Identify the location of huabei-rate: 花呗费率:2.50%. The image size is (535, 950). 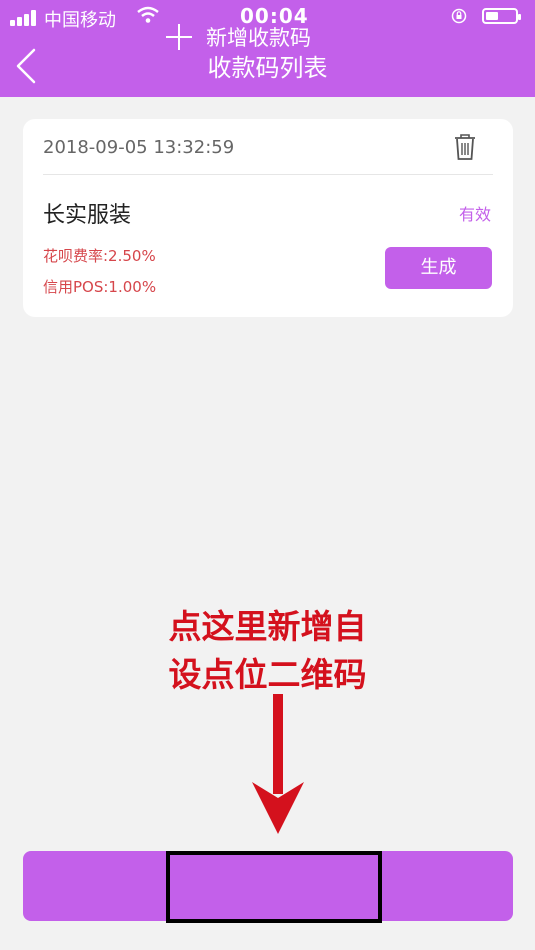
(99, 256).